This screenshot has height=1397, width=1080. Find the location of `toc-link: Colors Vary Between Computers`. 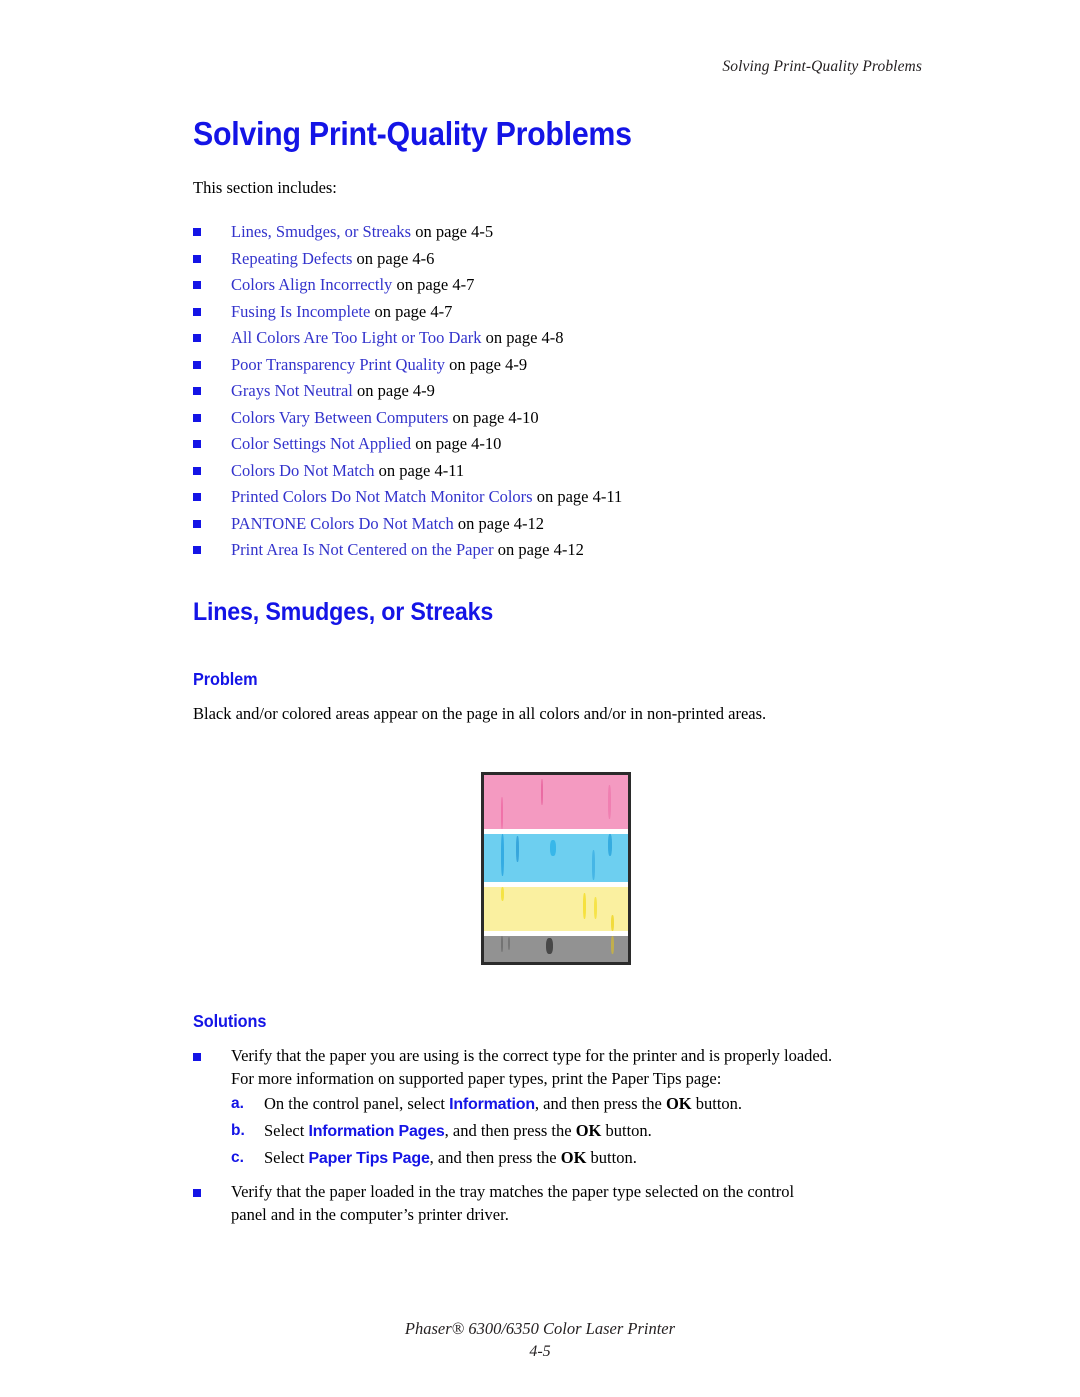

toc-link: Colors Vary Between Computers is located at coordinates (339, 417).